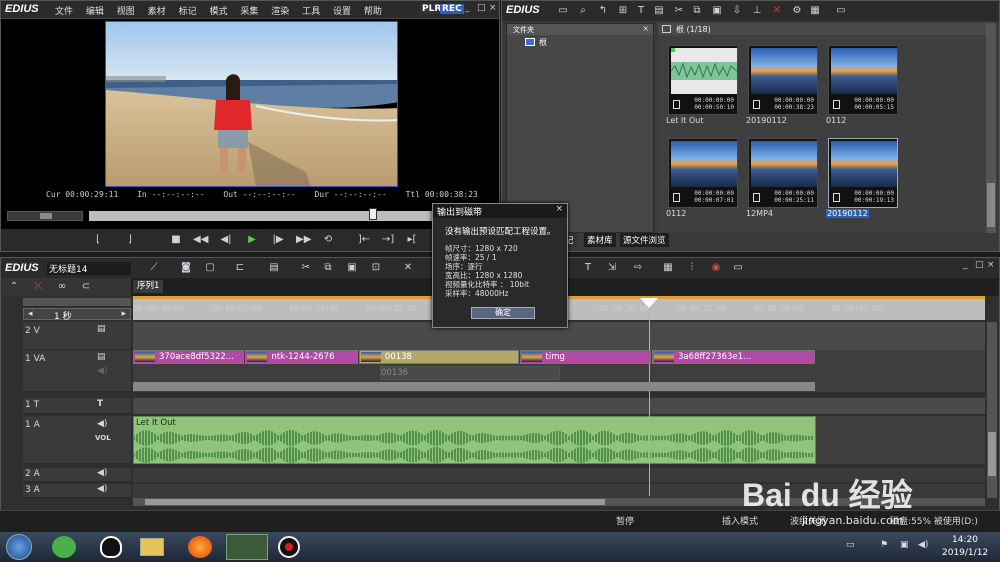  What do you see at coordinates (77, 315) in the screenshot?
I see `timescale-select: ◂ 1 秒 ▸` at bounding box center [77, 315].